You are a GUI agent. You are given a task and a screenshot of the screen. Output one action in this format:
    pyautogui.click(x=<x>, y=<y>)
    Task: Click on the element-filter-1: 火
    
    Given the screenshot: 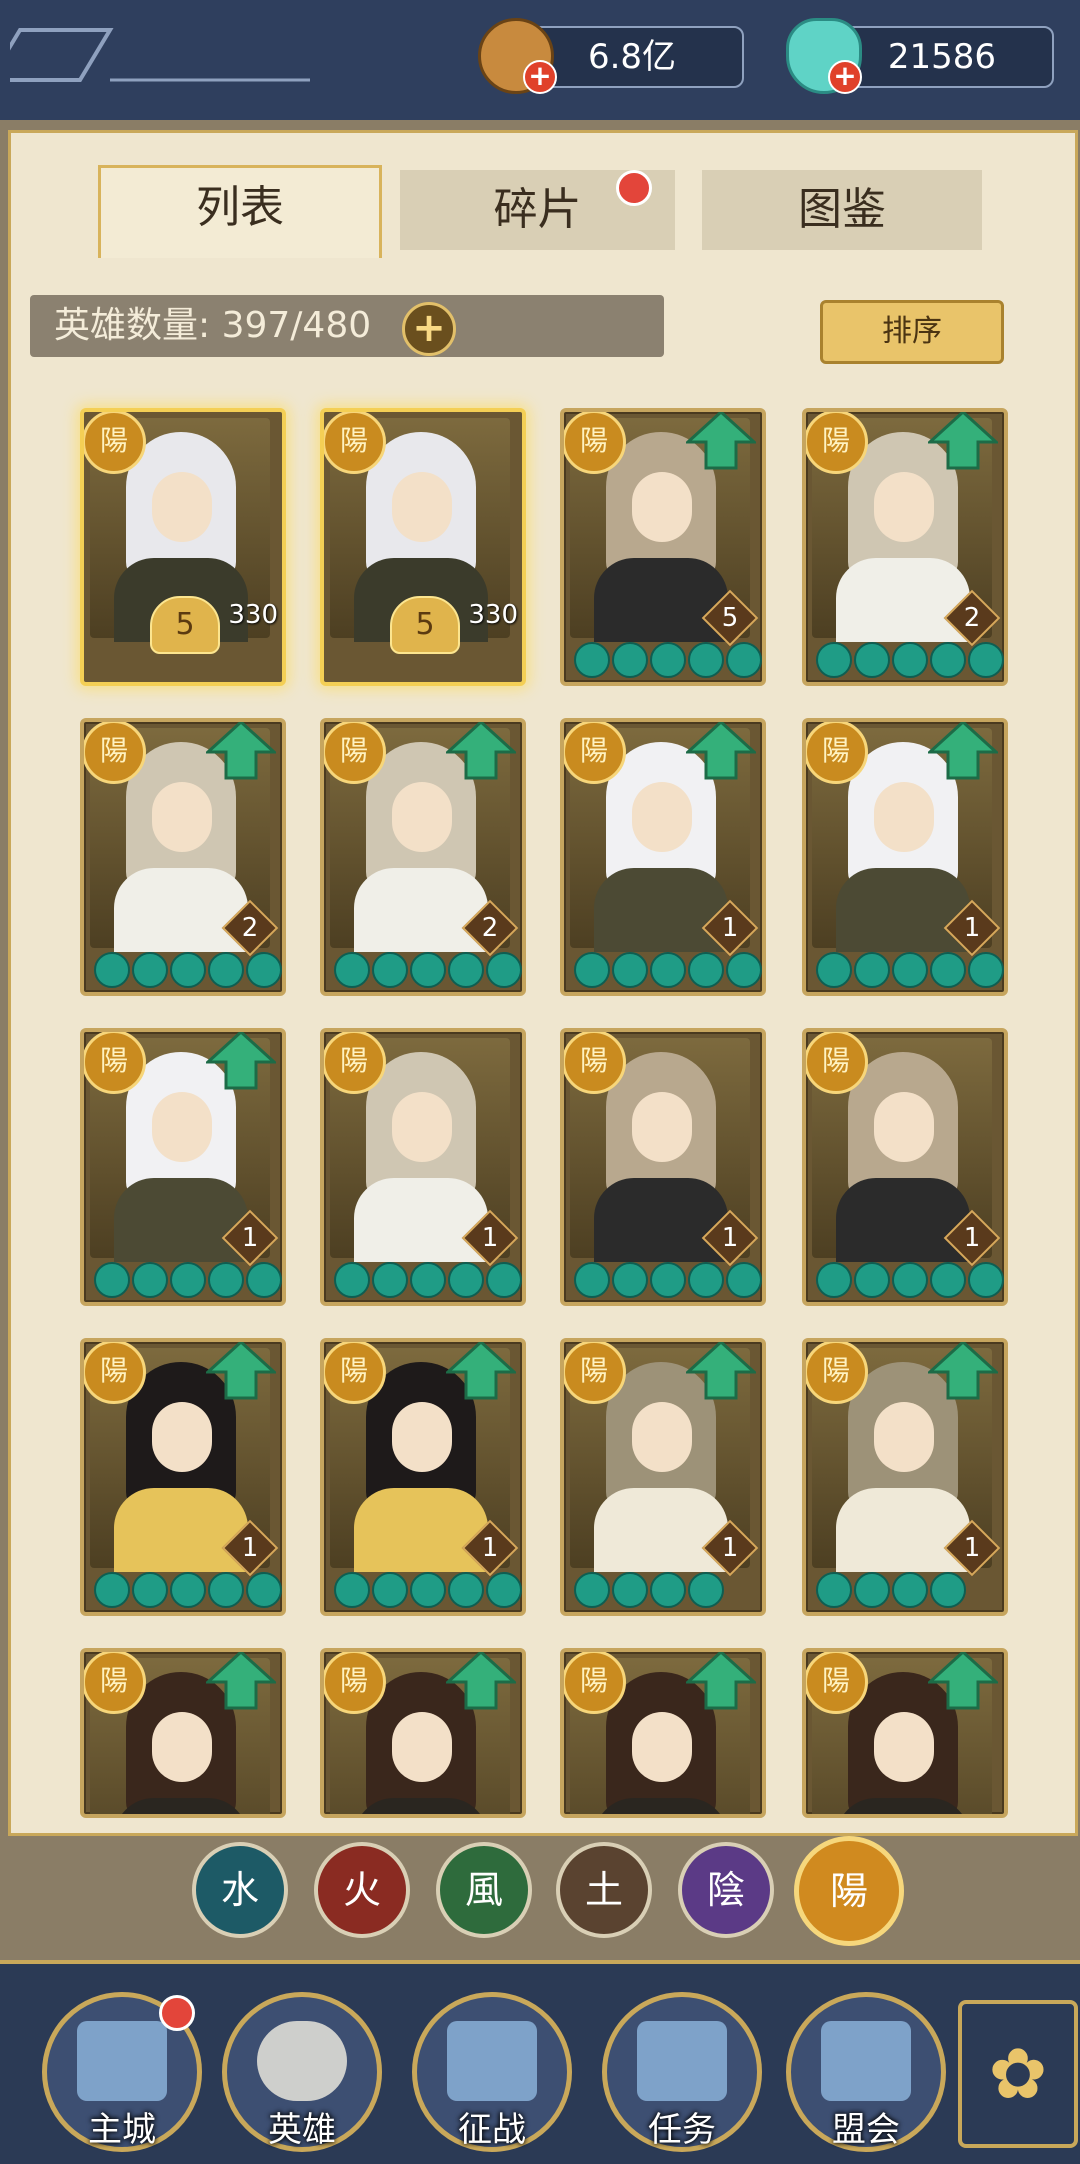 What is the action you would take?
    pyautogui.click(x=362, y=1890)
    